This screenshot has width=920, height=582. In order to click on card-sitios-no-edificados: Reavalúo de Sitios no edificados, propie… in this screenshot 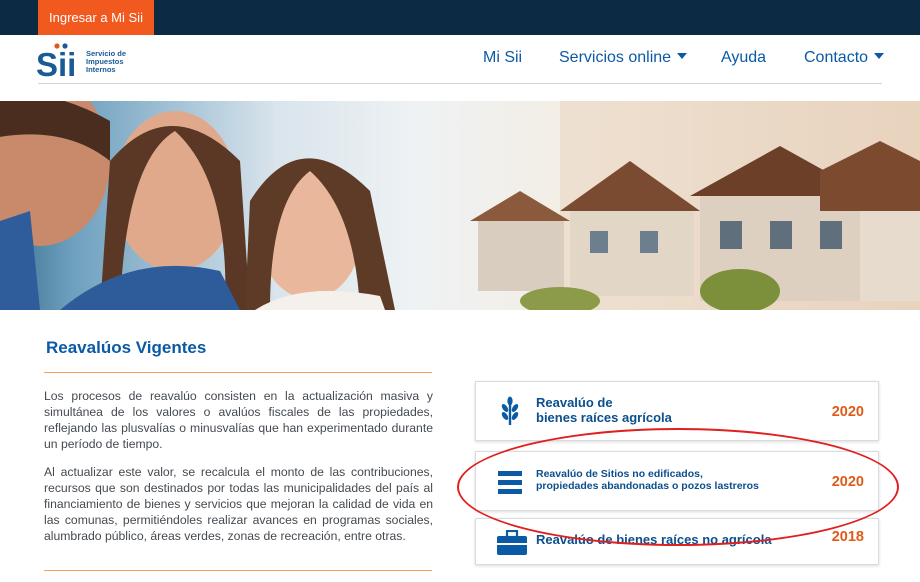, I will do `click(677, 481)`.